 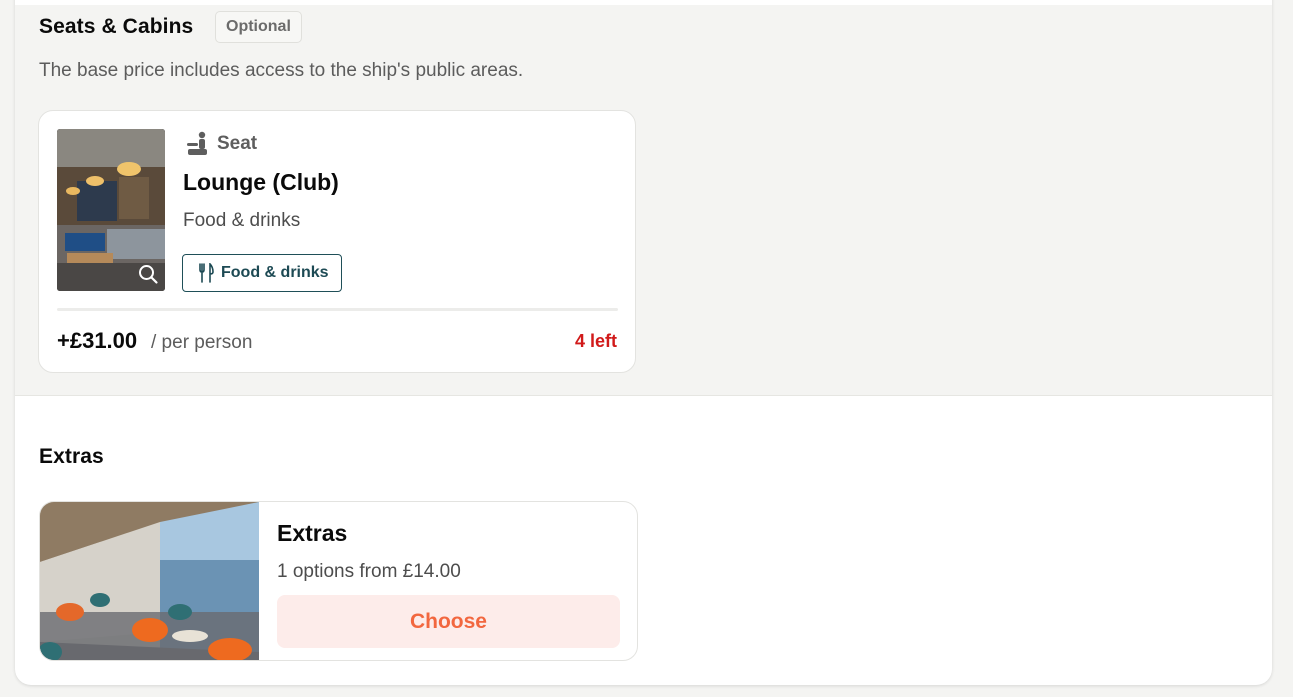 I want to click on extras-card: Extras 1 options from £14.00 Choose, so click(x=338, y=581).